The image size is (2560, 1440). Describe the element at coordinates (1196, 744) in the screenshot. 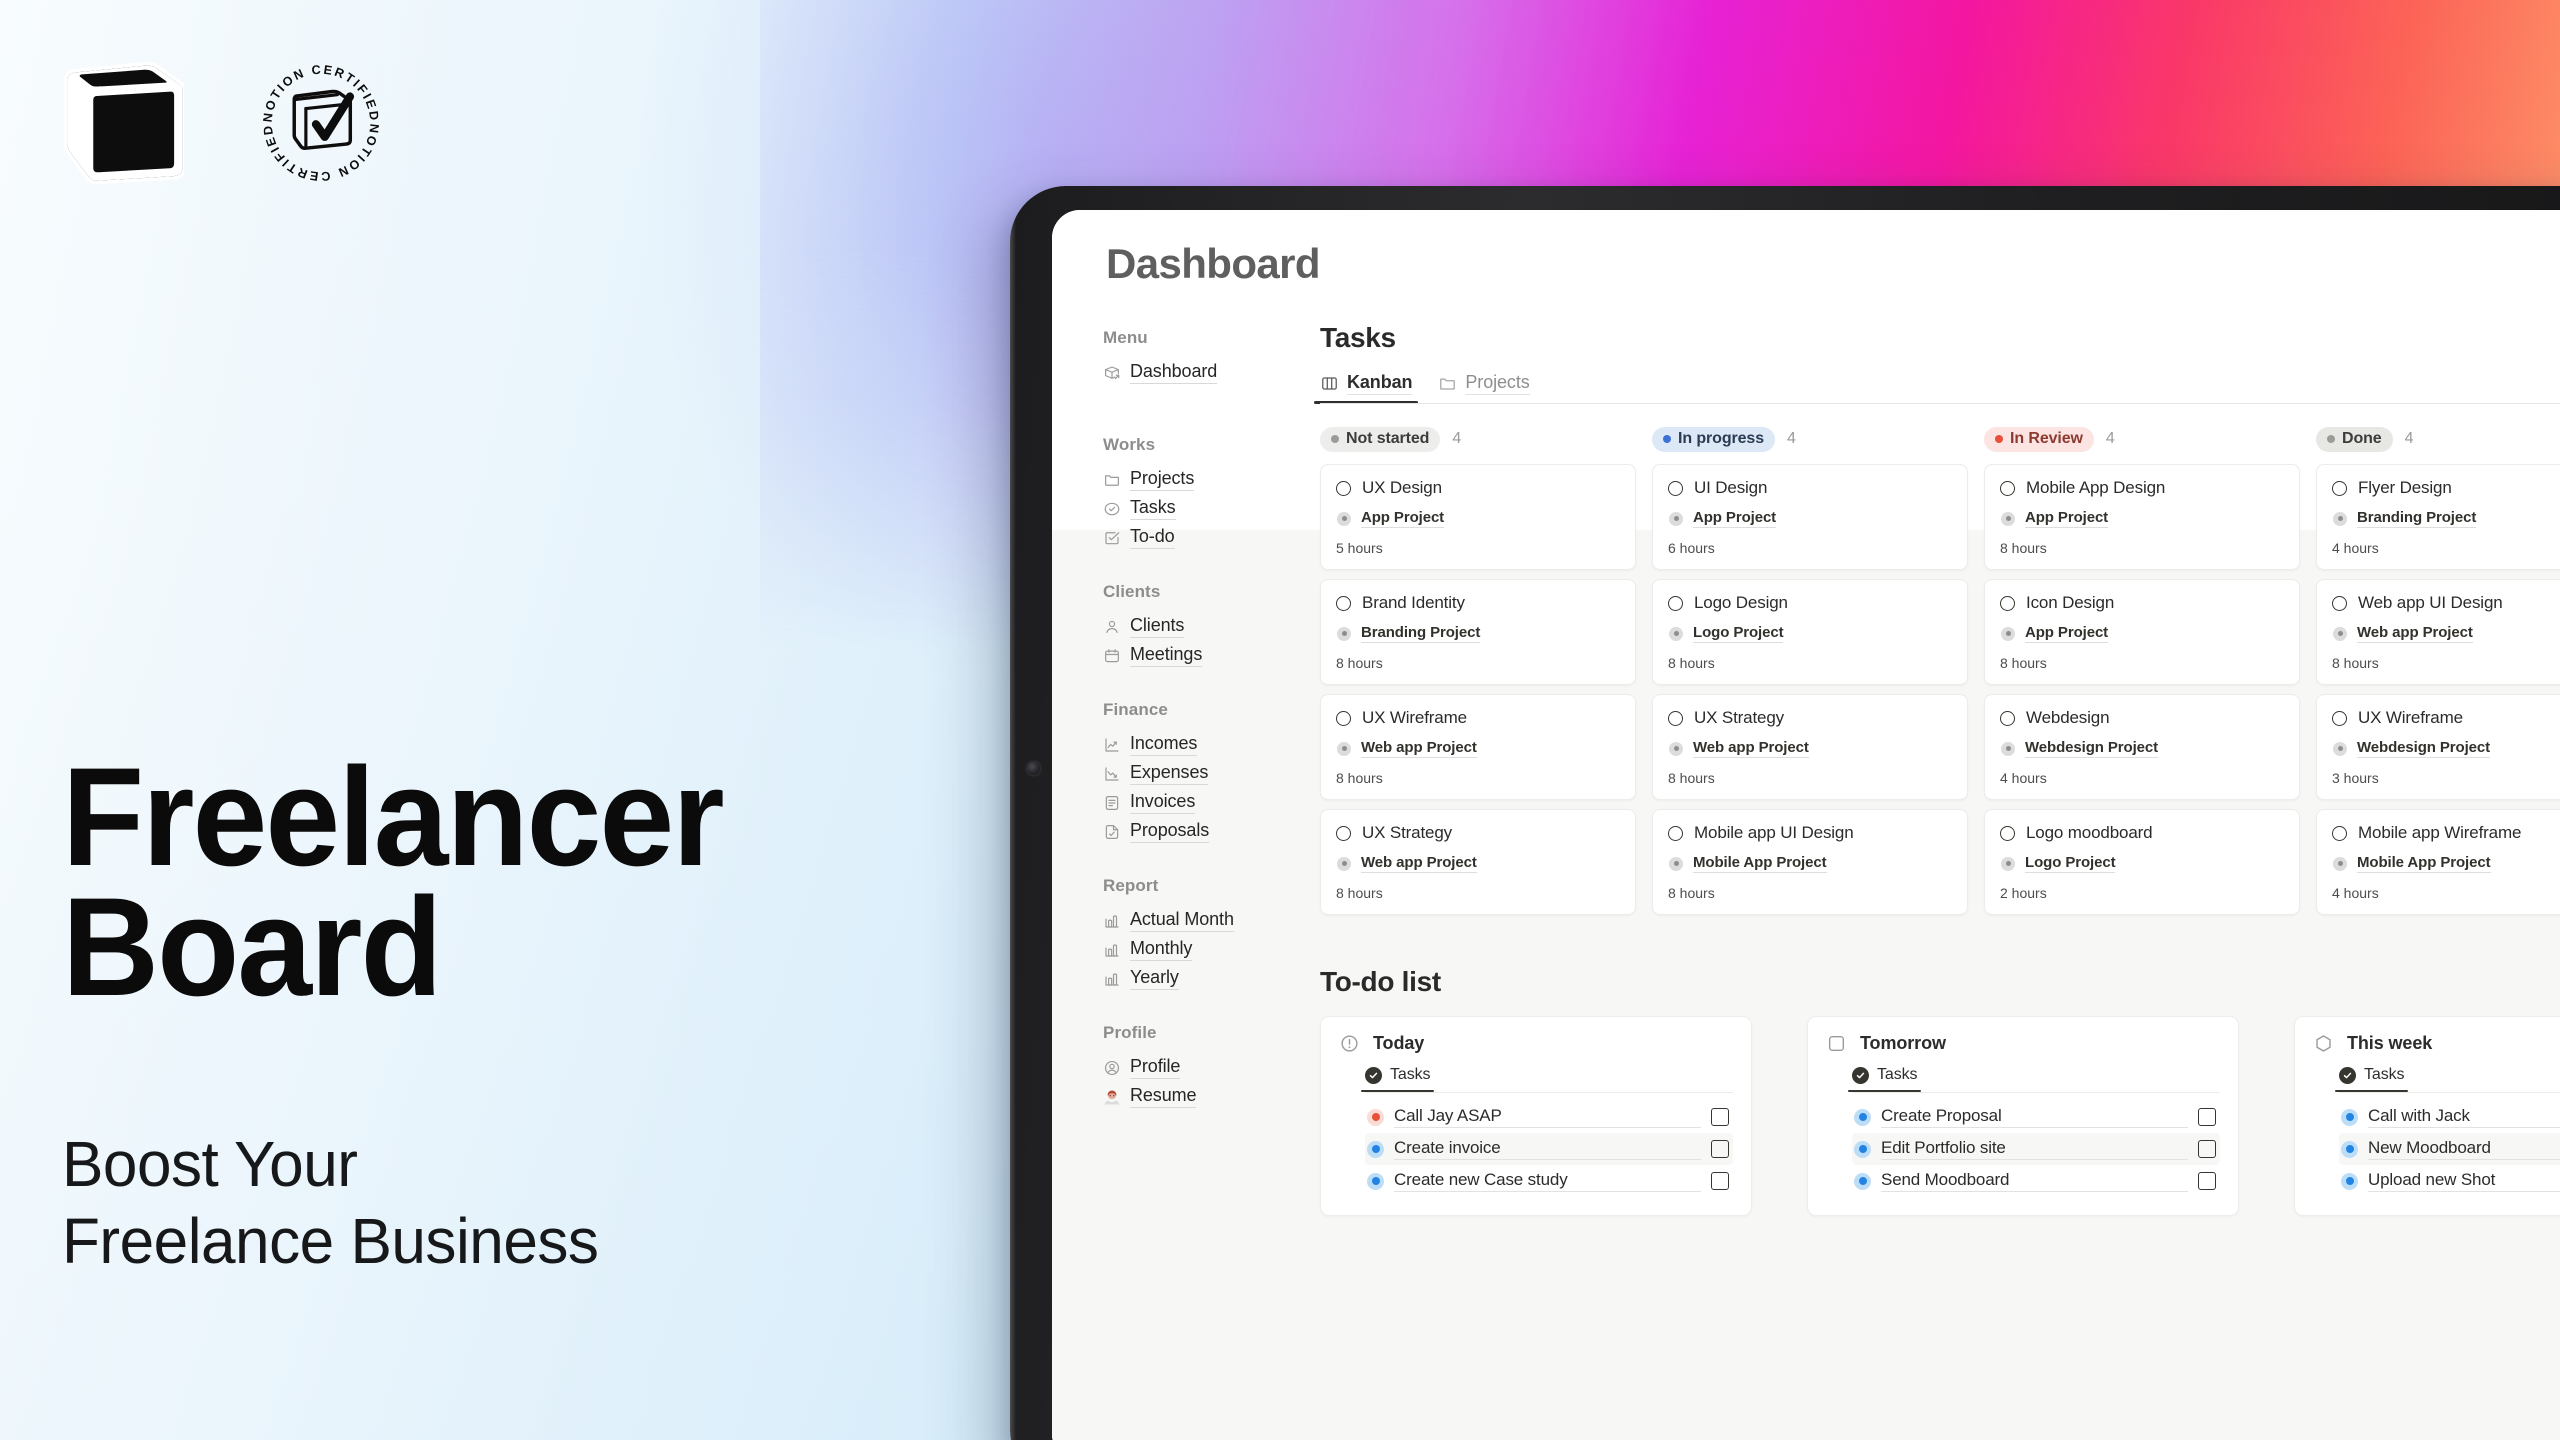

I see `sidebar-item-incomes: Incomes` at that location.